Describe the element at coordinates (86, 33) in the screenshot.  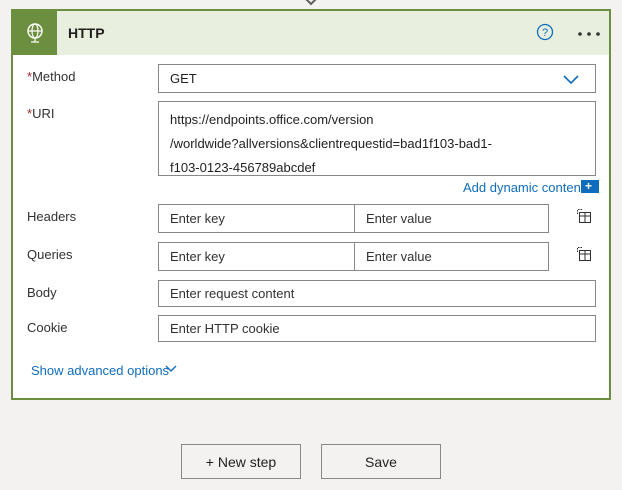
I see `card-title: HTTP` at that location.